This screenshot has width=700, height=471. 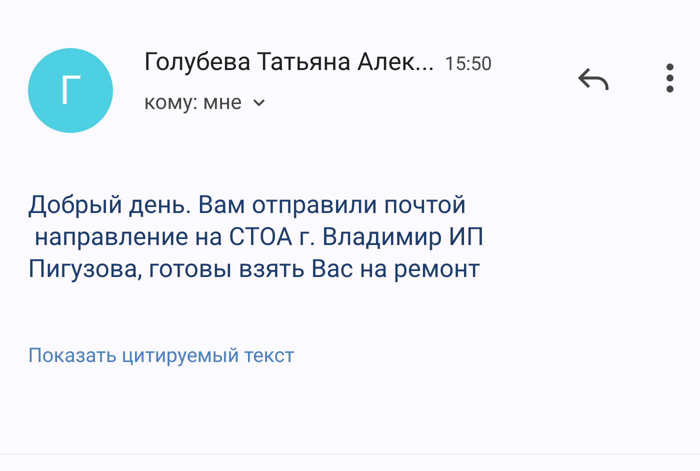 What do you see at coordinates (594, 79) in the screenshot?
I see `reply-icon` at bounding box center [594, 79].